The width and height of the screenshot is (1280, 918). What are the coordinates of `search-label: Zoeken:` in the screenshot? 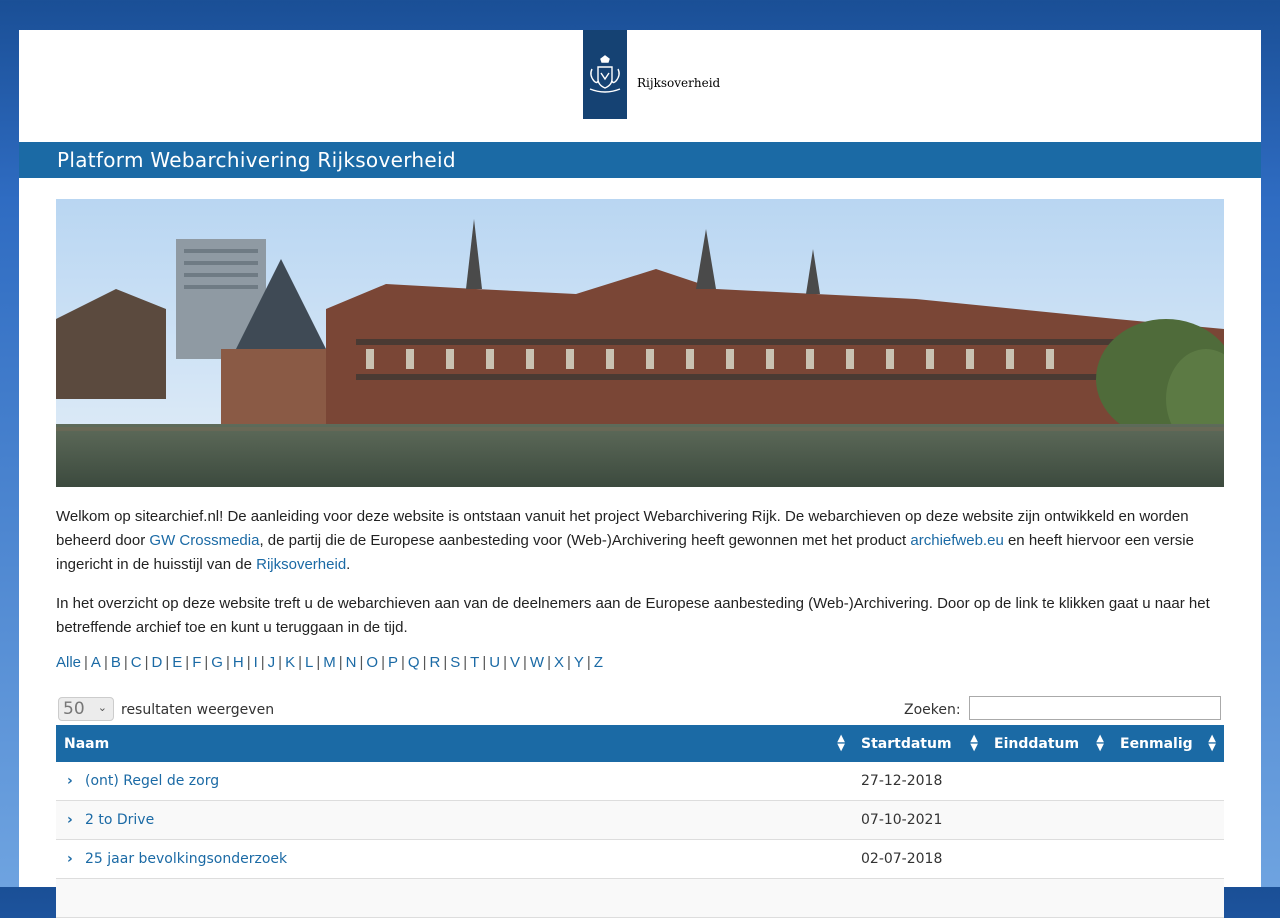 It's located at (932, 710).